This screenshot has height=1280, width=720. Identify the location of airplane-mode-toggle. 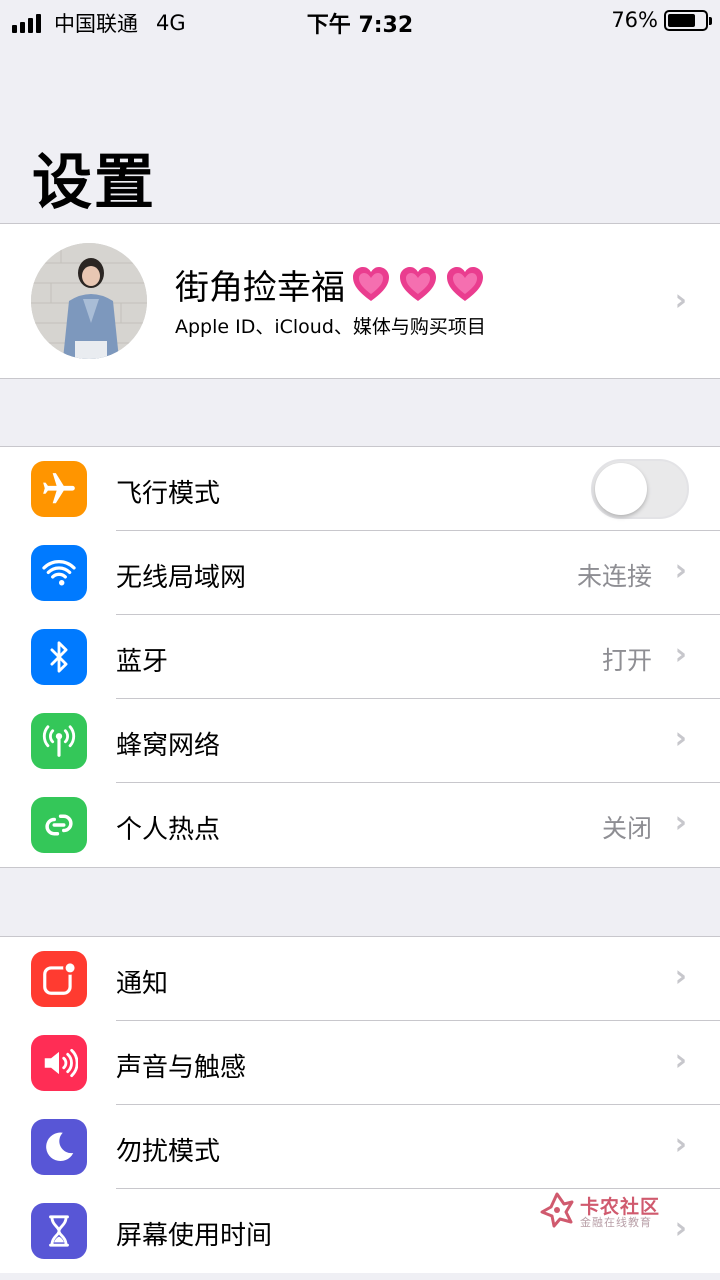
(640, 489).